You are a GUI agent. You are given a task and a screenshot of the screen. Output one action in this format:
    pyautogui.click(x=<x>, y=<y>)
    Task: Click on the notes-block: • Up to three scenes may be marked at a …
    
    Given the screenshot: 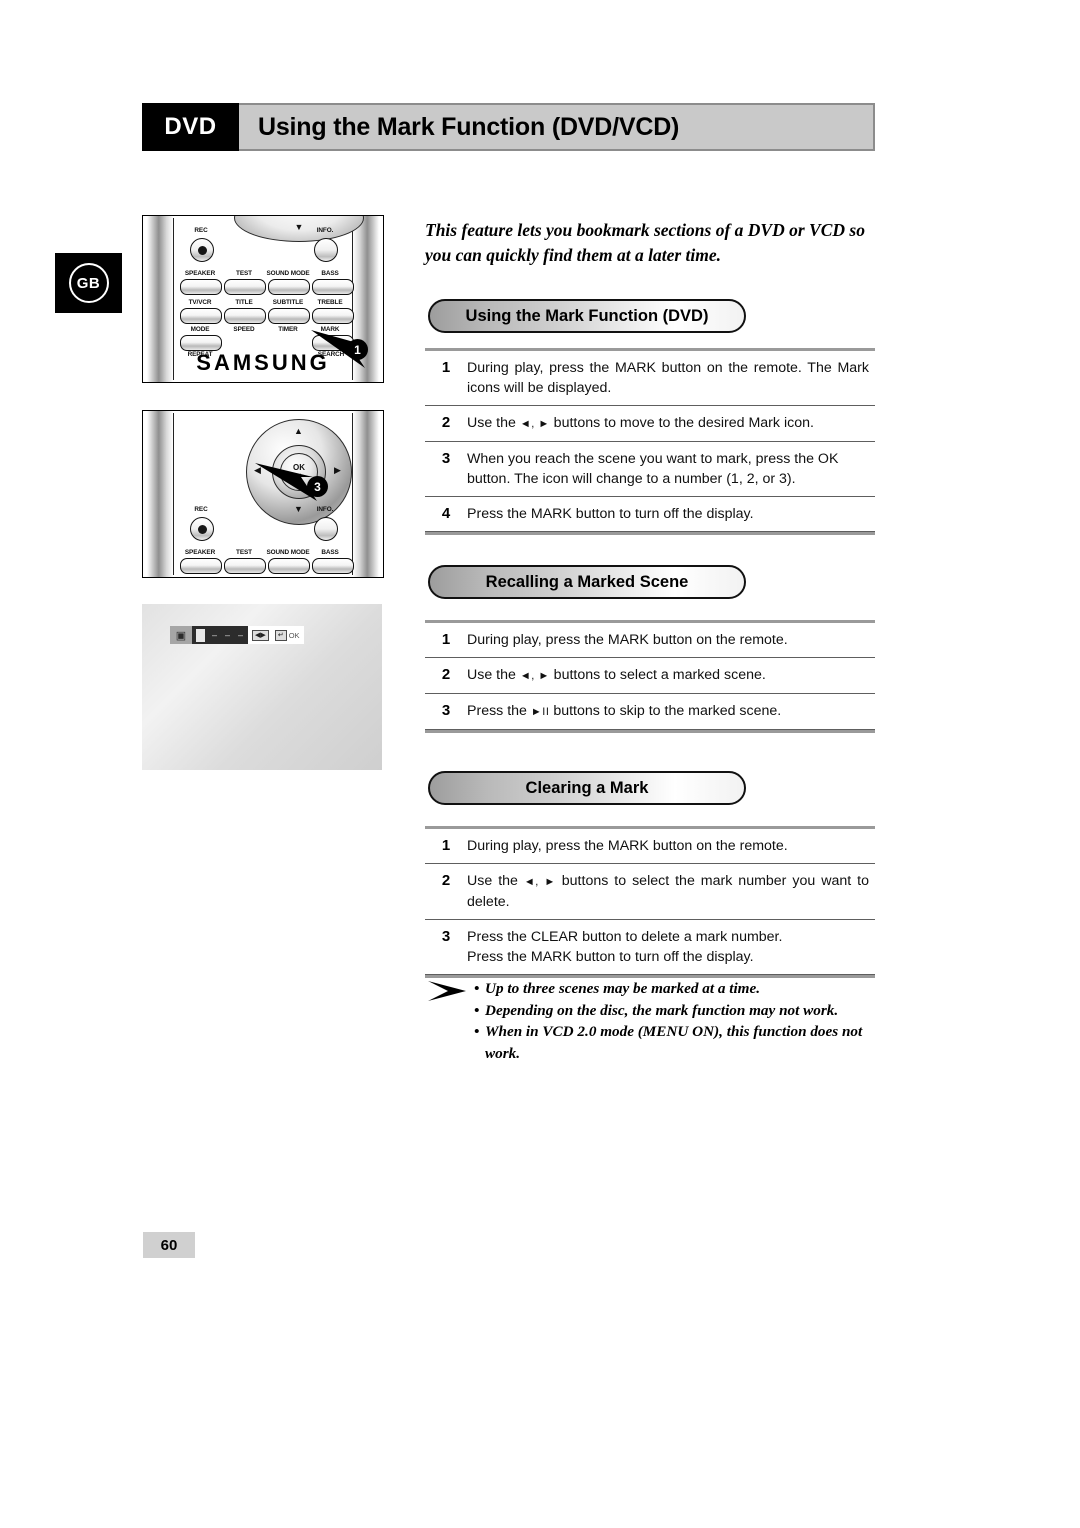 What is the action you would take?
    pyautogui.click(x=653, y=1021)
    